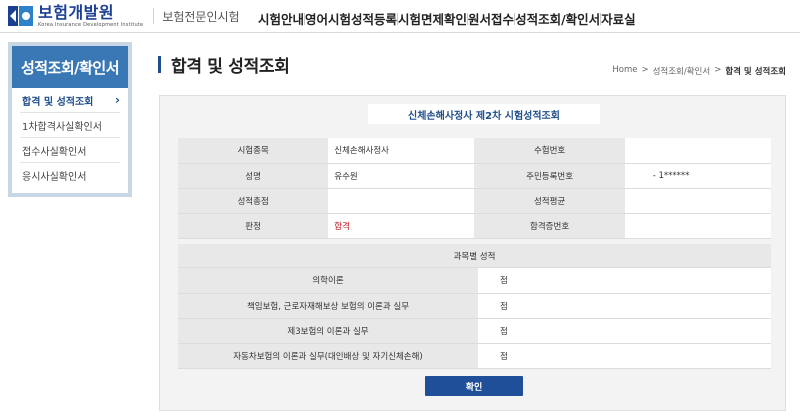 The height and width of the screenshot is (420, 800). I want to click on value-exam-number, so click(697, 151).